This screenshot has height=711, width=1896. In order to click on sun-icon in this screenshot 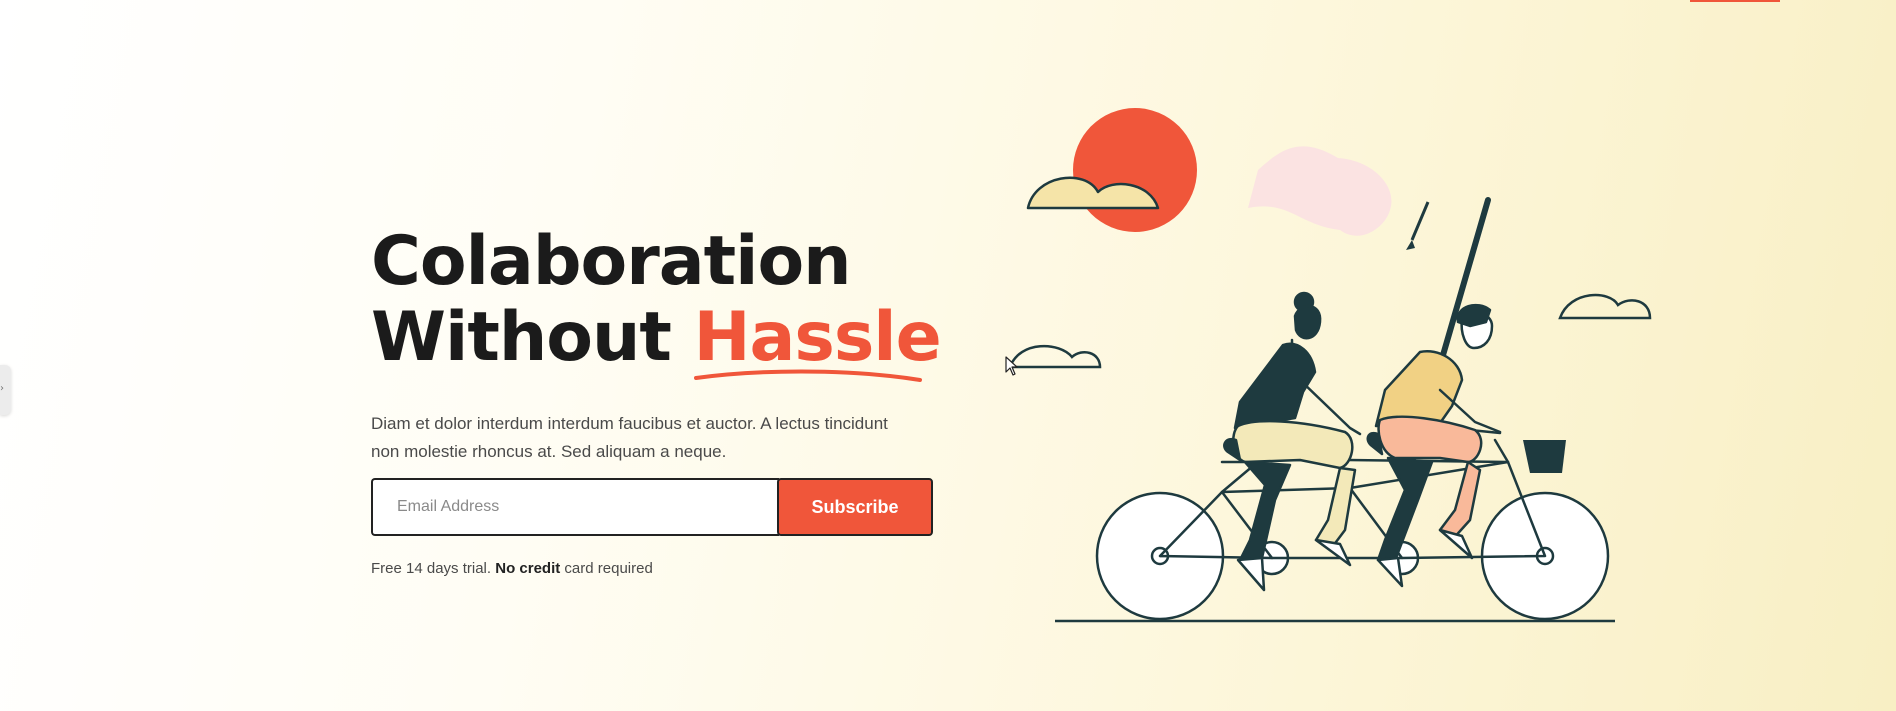, I will do `click(1135, 170)`.